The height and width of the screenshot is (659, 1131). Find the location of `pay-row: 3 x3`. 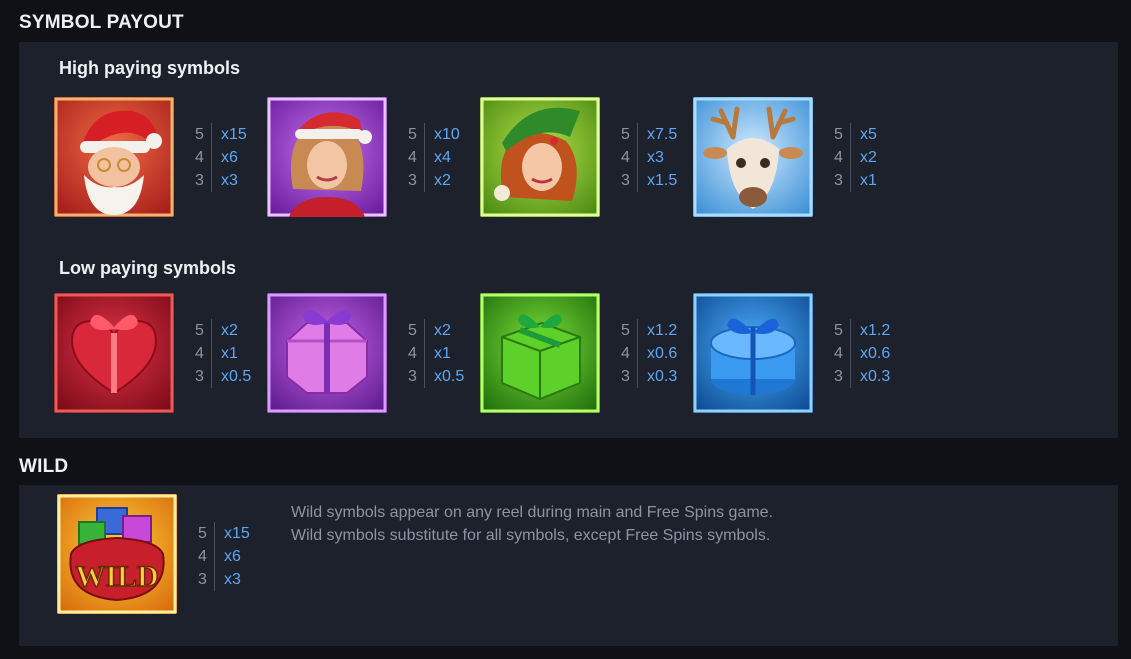

pay-row: 3 x3 is located at coordinates (230, 180).